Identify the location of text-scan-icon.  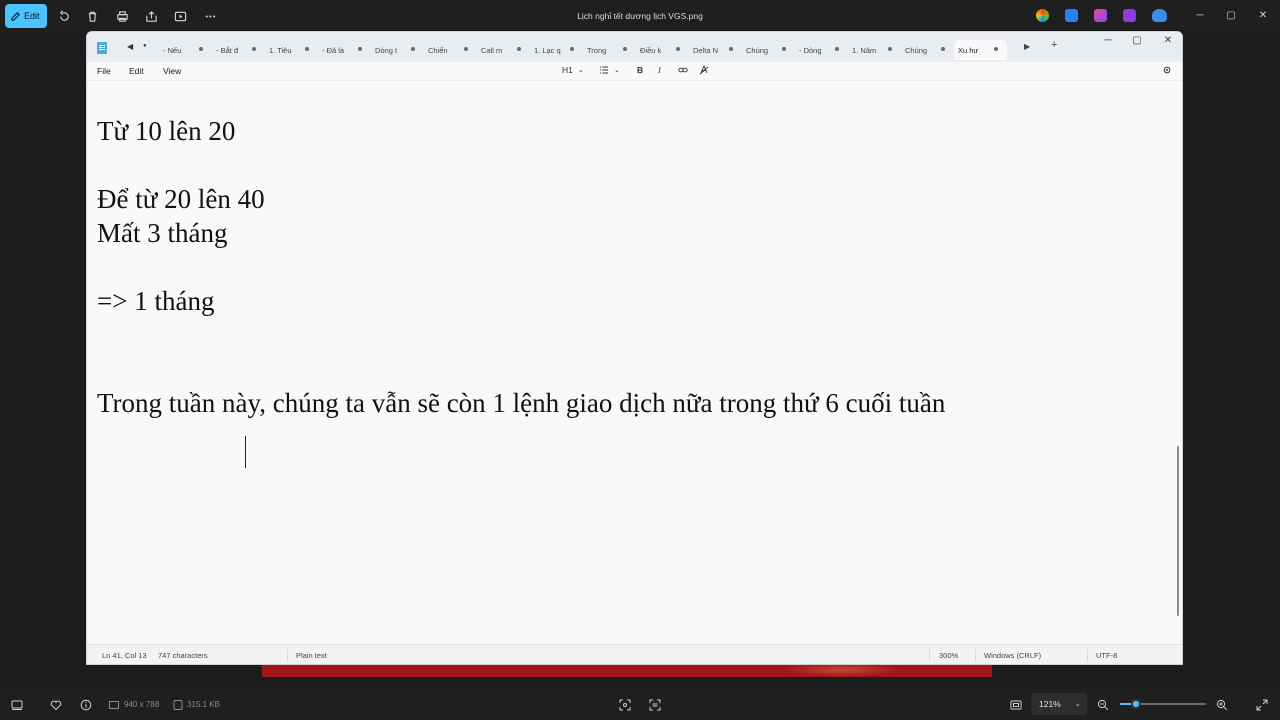
(655, 704).